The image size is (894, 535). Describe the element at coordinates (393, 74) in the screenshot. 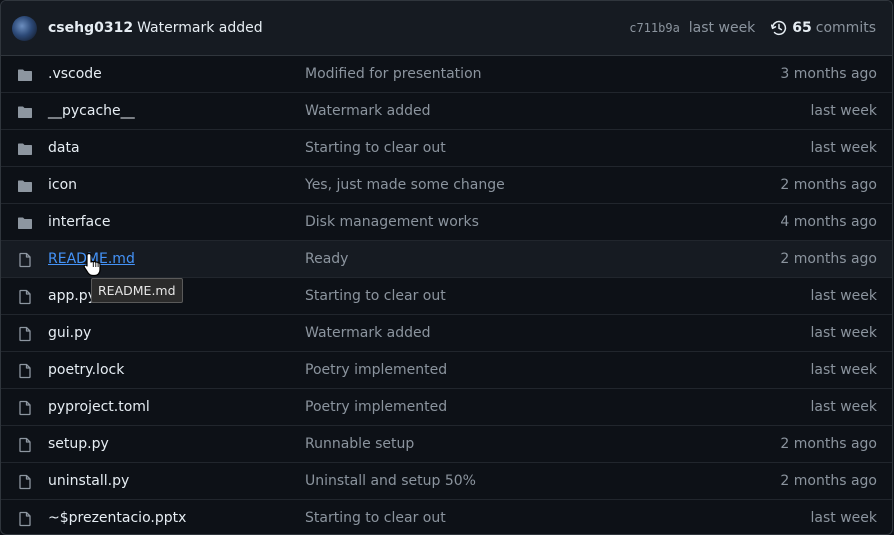

I see `commit-message-link: Modified for presentation` at that location.